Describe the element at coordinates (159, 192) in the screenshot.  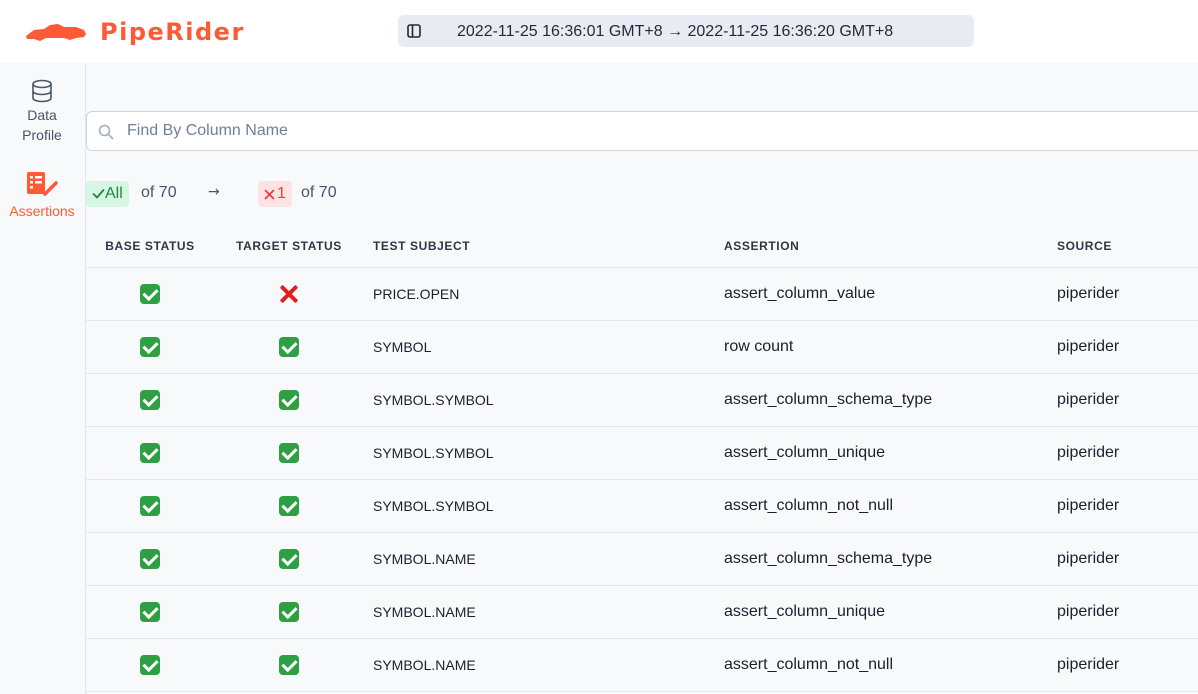
I see `base-total-text: of 70` at that location.